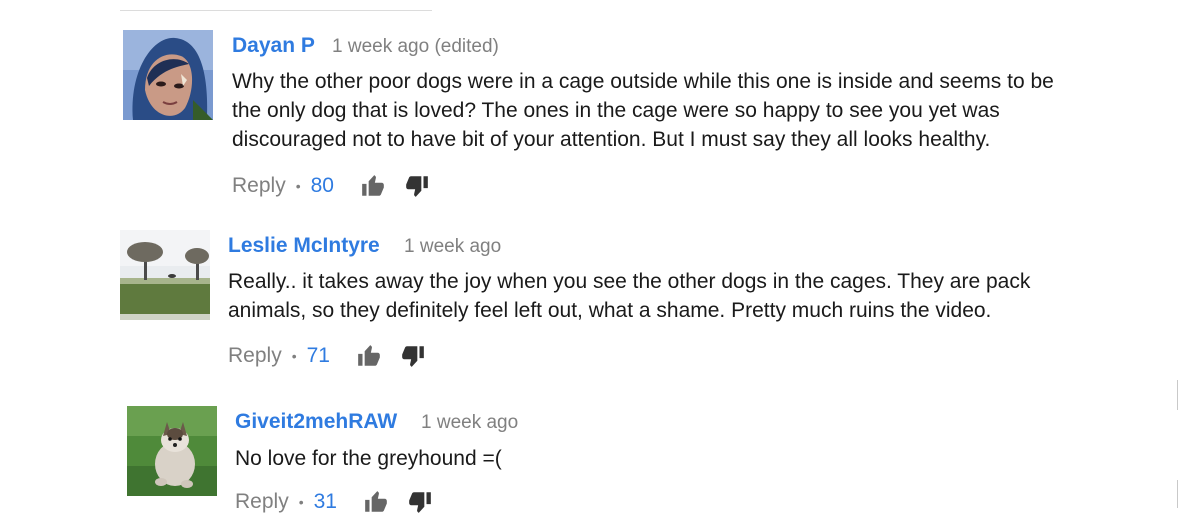  I want to click on comment-author: Dayan P, so click(273, 46).